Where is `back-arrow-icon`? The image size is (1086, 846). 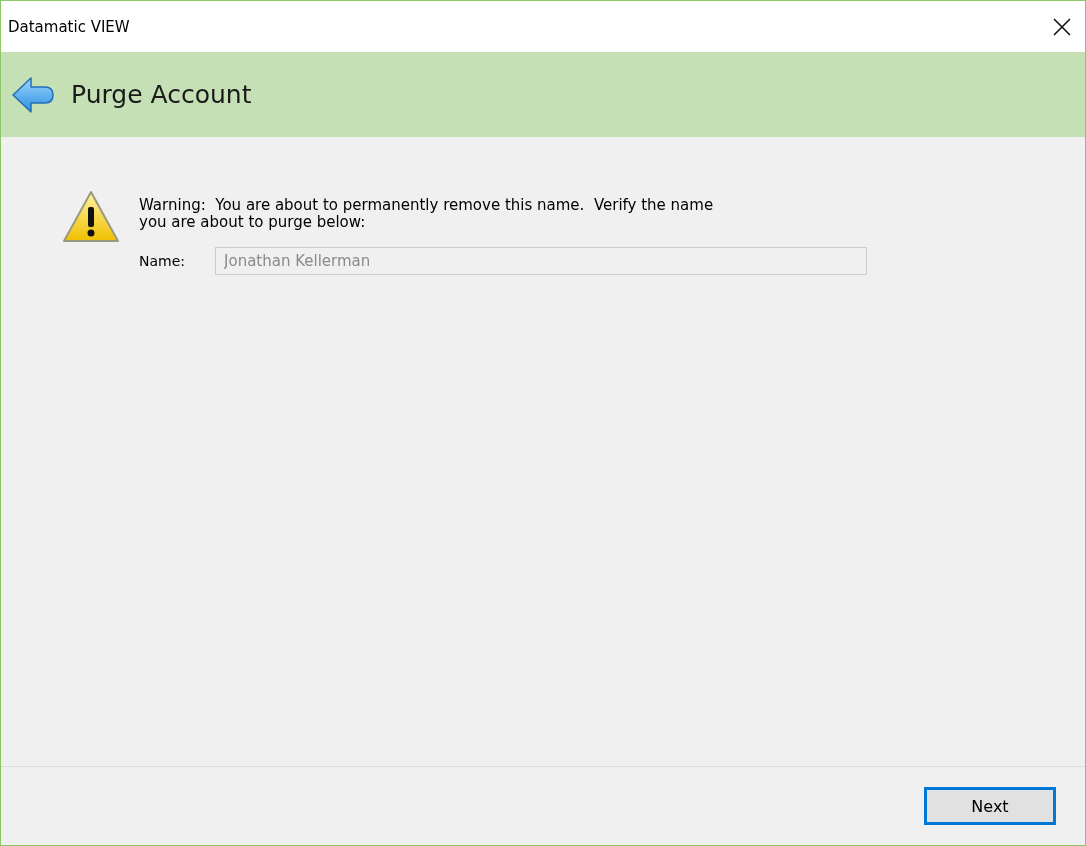
back-arrow-icon is located at coordinates (33, 94).